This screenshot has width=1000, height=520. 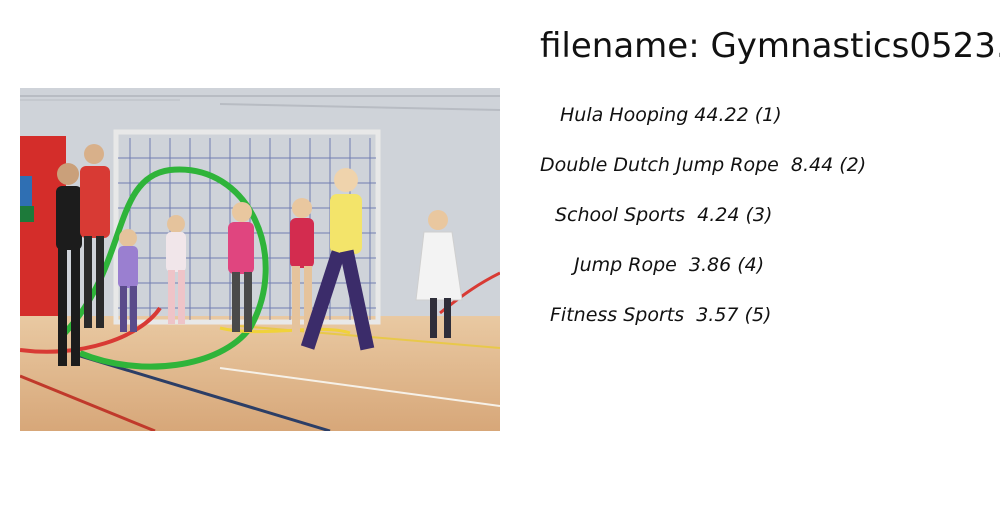 I want to click on prediction-item: Hula Hooping 44.22 (1), so click(x=671, y=115).